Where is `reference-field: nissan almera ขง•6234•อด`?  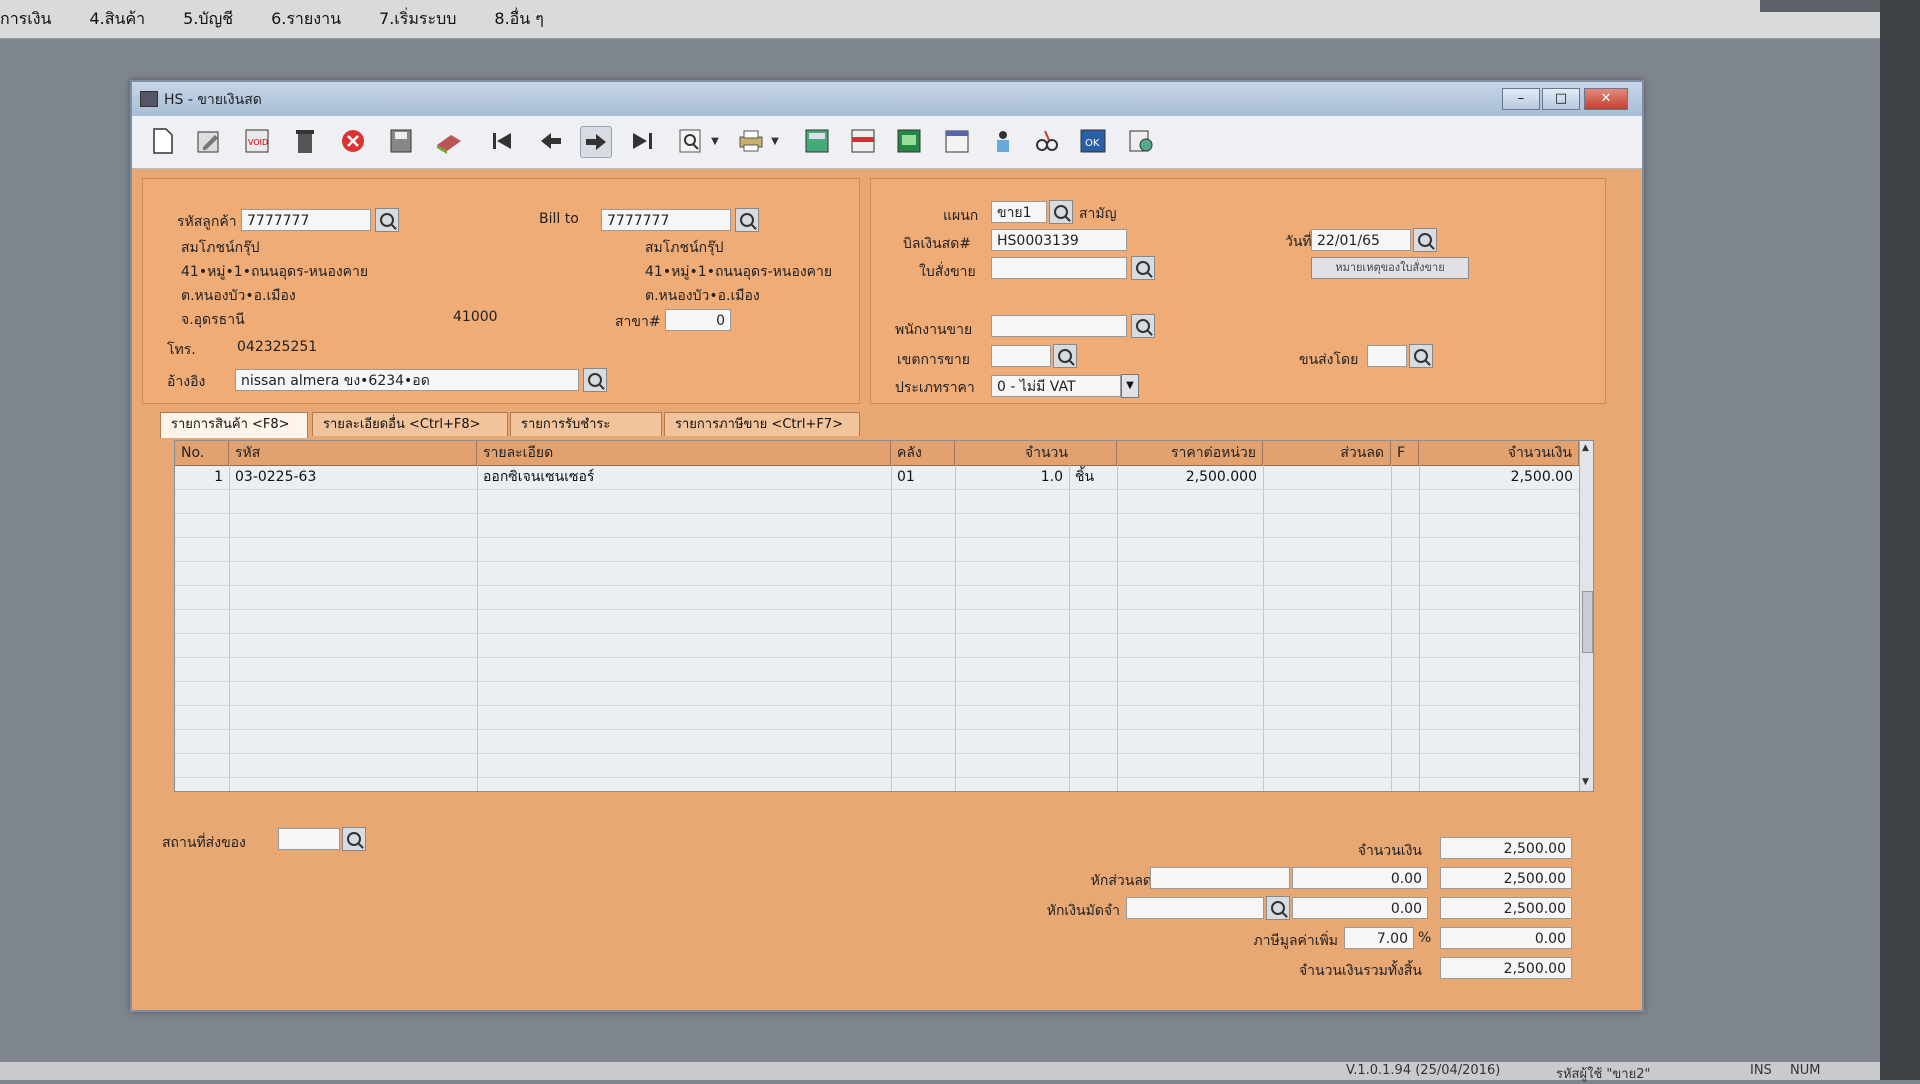 reference-field: nissan almera ขง•6234•อด is located at coordinates (407, 380).